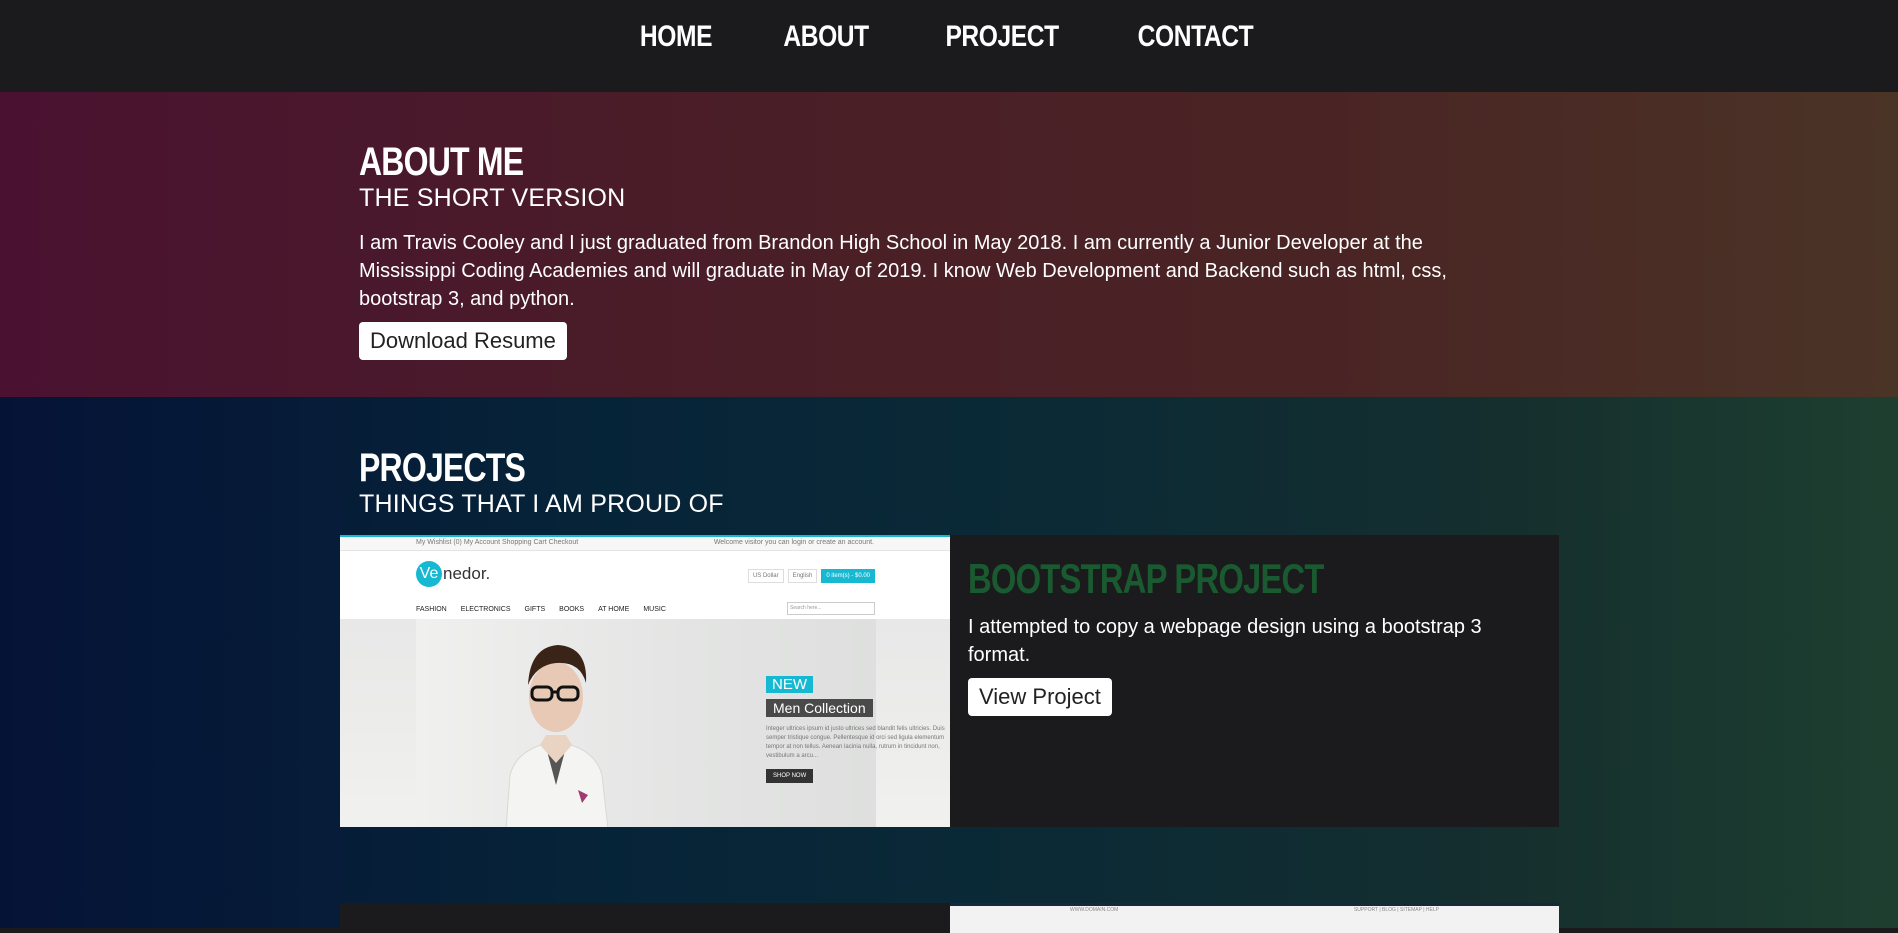 This screenshot has height=933, width=1898. Describe the element at coordinates (467, 573) in the screenshot. I see `preview-logo-text: nedor.` at that location.